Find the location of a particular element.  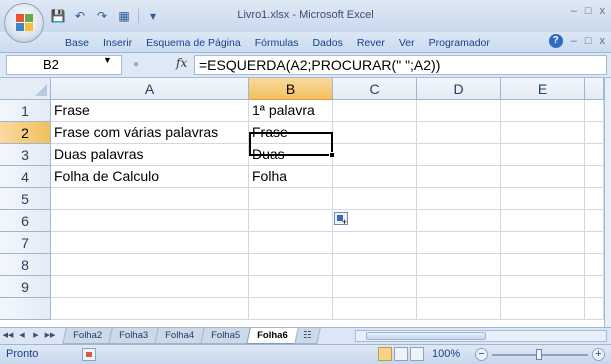

cell-b1: 1ª palavra is located at coordinates (291, 111).